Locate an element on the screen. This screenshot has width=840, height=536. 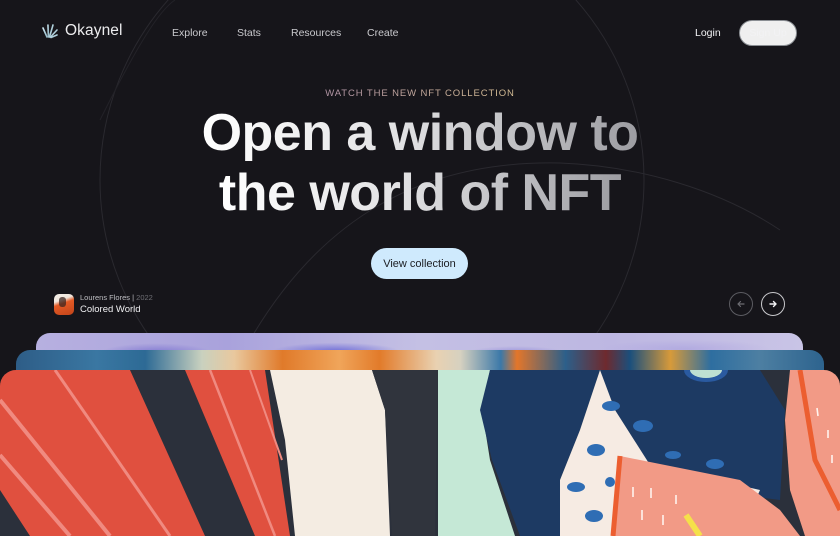
featured-artwork-info: Lourens Flores | 2022 Colored World is located at coordinates (103, 304).